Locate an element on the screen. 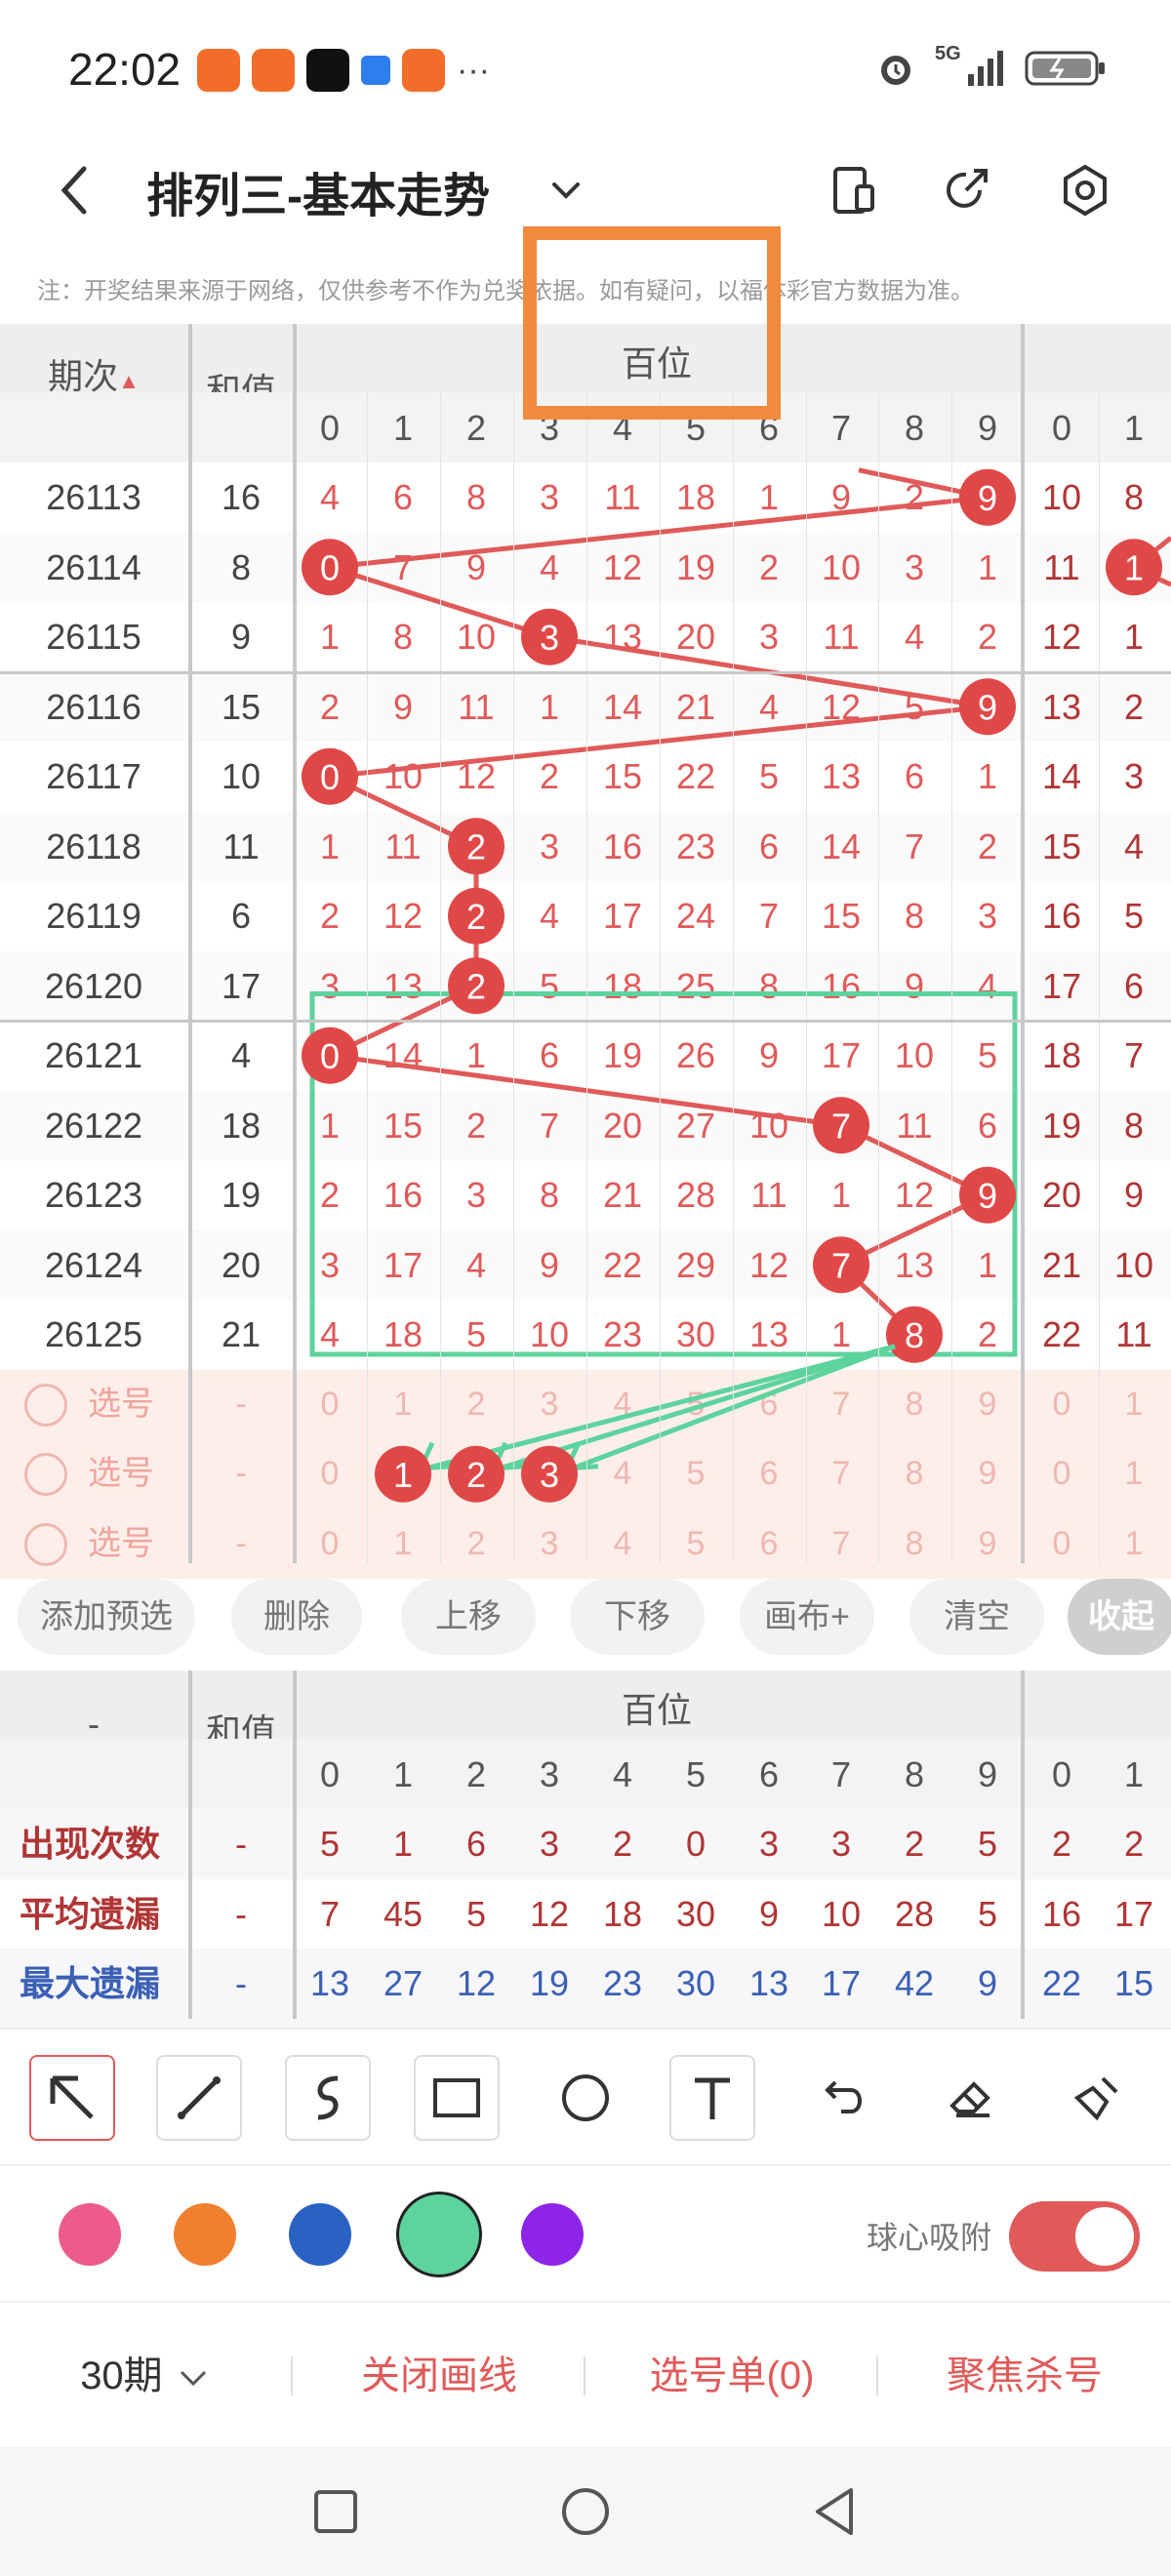  line-tool is located at coordinates (199, 2098).